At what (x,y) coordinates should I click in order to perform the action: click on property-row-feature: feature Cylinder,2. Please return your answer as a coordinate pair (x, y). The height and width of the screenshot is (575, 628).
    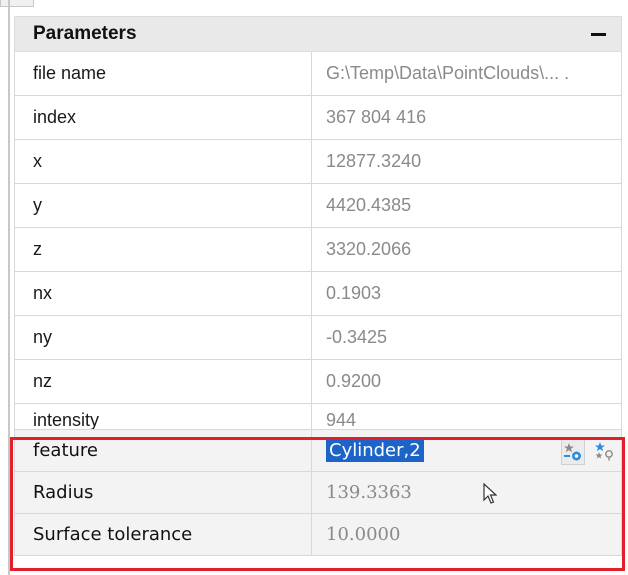
    Looking at the image, I should click on (318, 451).